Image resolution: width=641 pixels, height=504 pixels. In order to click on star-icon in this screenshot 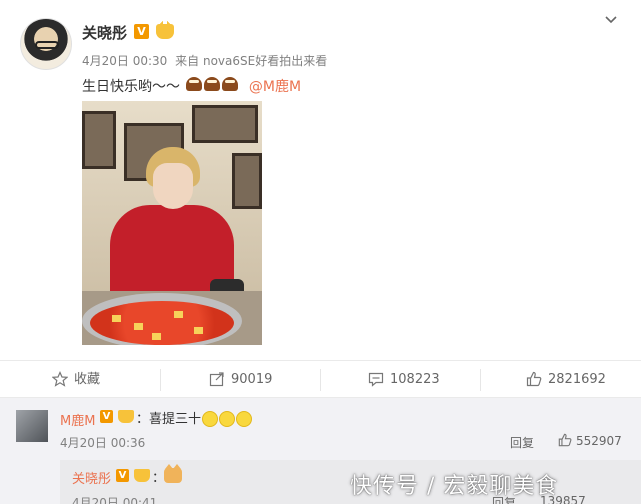, I will do `click(60, 378)`.